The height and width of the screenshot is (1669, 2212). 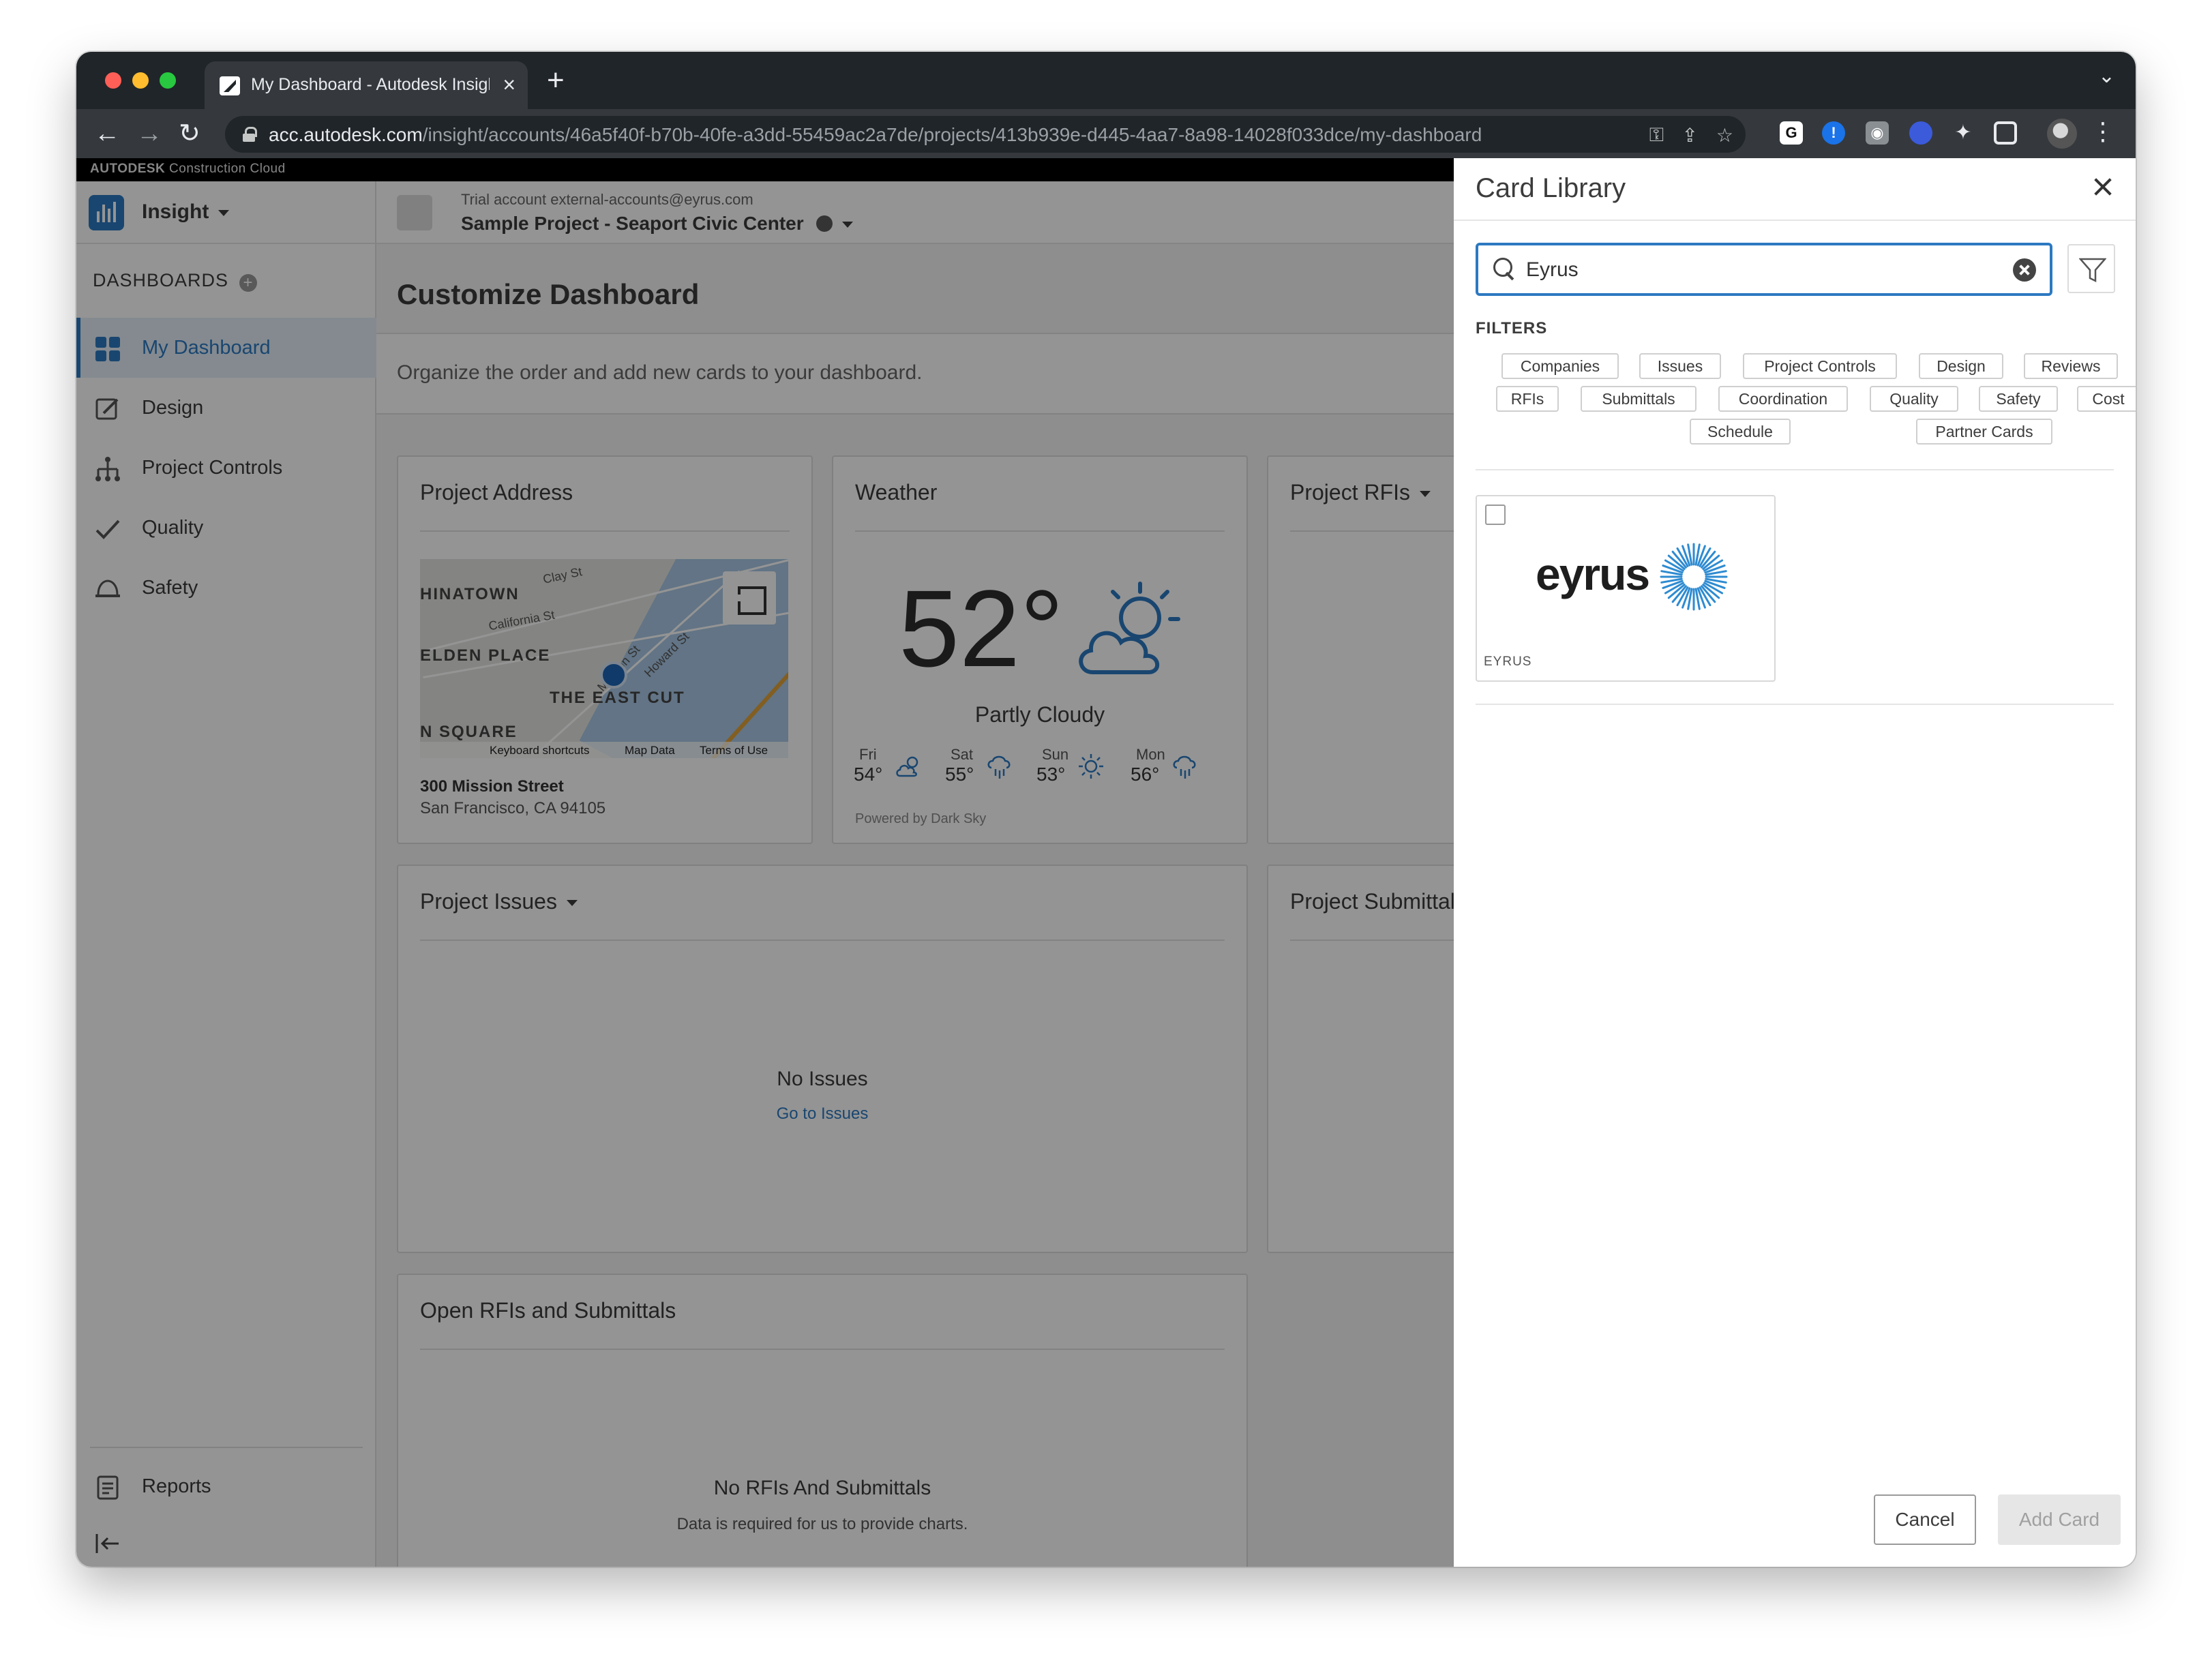 I want to click on new-tab-button: +, so click(x=556, y=80).